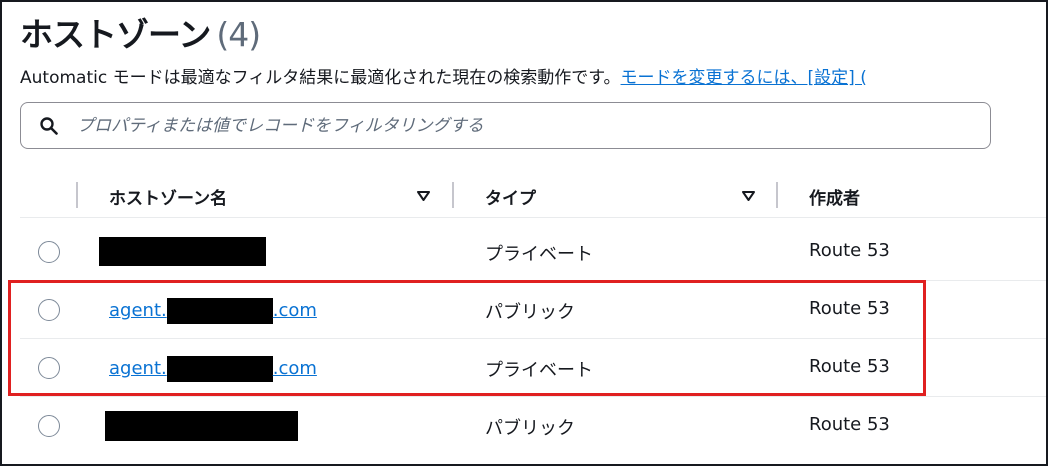 The image size is (1048, 466). Describe the element at coordinates (530, 428) in the screenshot. I see `zone-type: パブリック` at that location.